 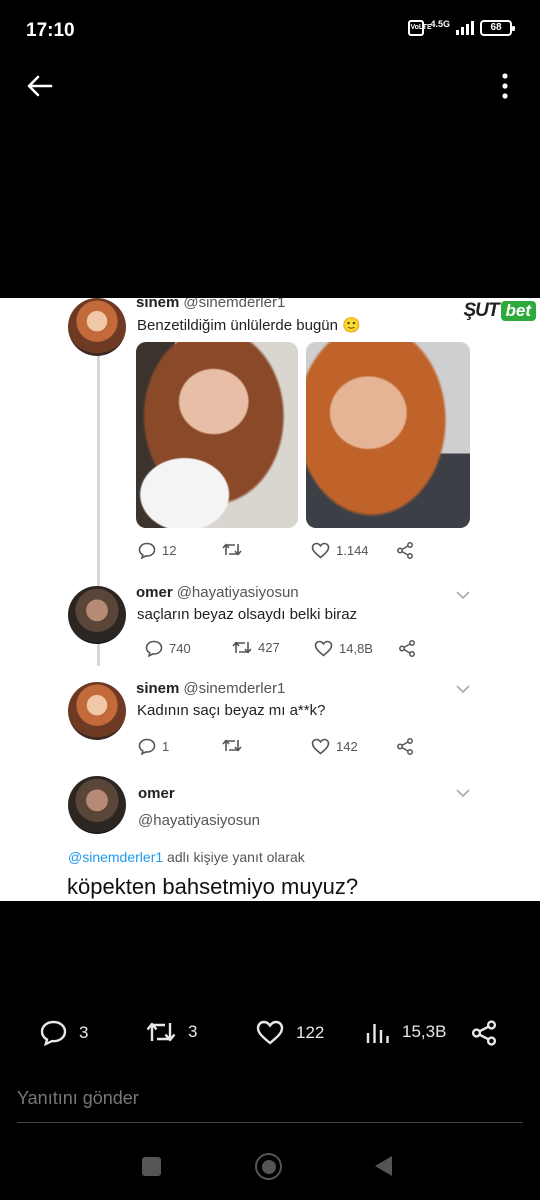 I want to click on status-time: 17:10, so click(x=50, y=30).